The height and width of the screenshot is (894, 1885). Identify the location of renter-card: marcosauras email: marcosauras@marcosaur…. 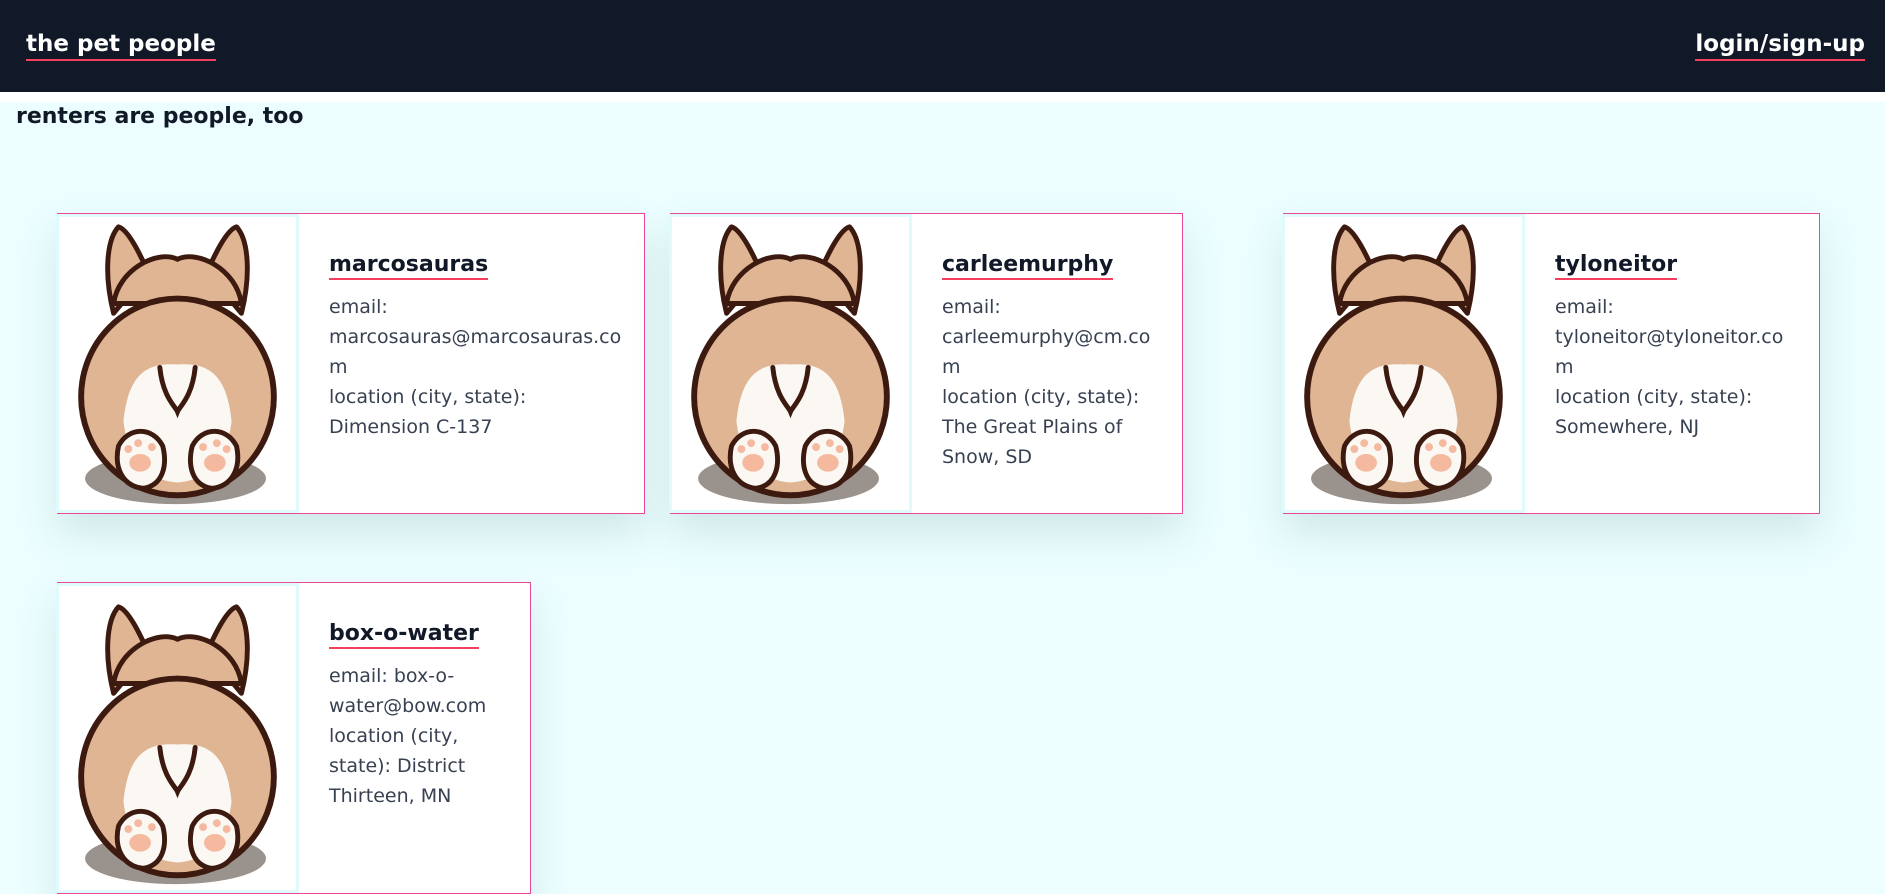
(350, 363).